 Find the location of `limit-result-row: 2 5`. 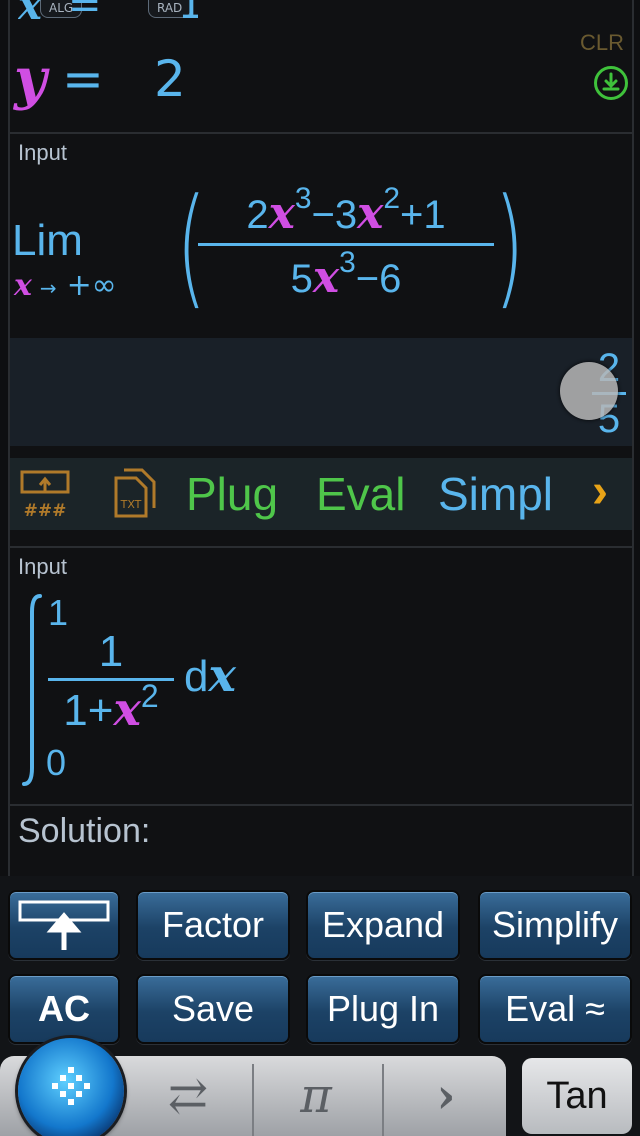

limit-result-row: 2 5 is located at coordinates (321, 392).